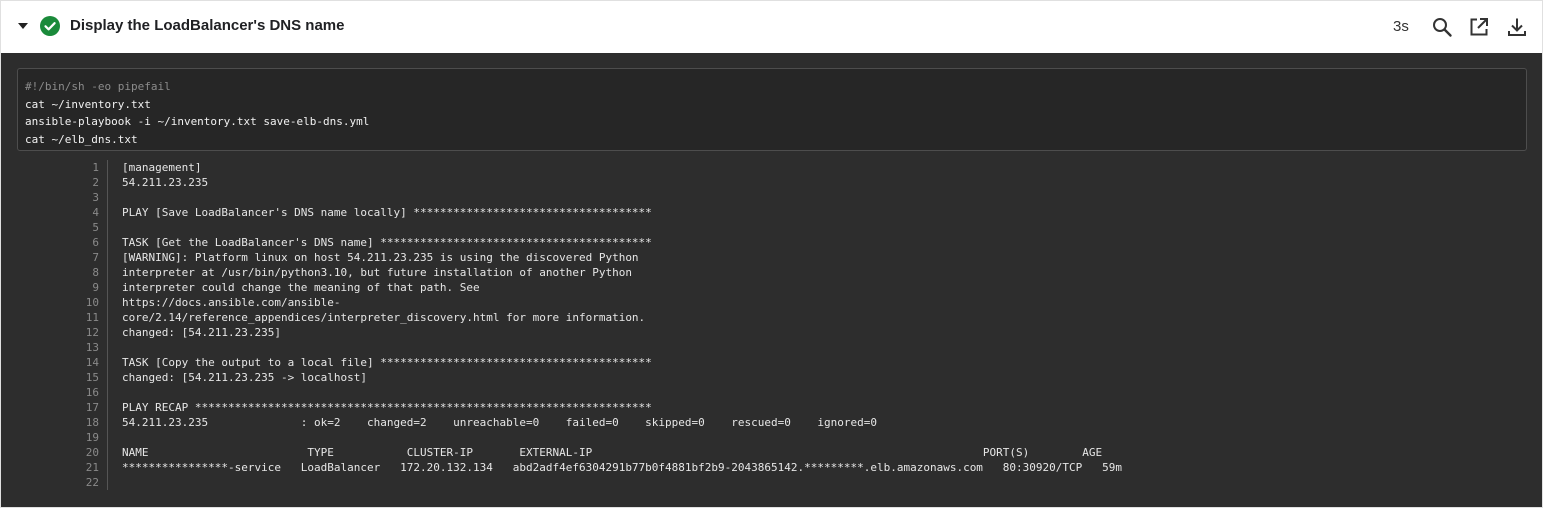 Image resolution: width=1543 pixels, height=508 pixels. What do you see at coordinates (92, 392) in the screenshot?
I see `line-number: 16` at bounding box center [92, 392].